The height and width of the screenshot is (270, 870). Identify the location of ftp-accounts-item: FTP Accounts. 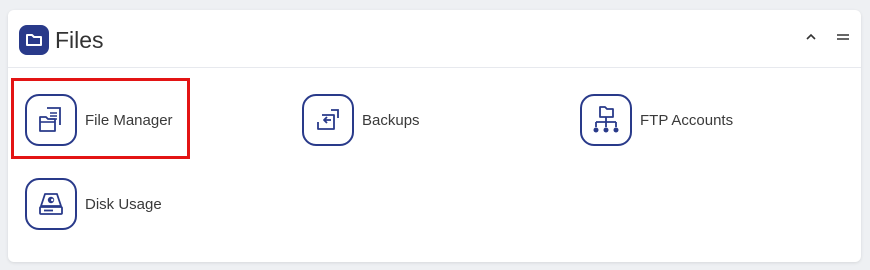
(656, 120).